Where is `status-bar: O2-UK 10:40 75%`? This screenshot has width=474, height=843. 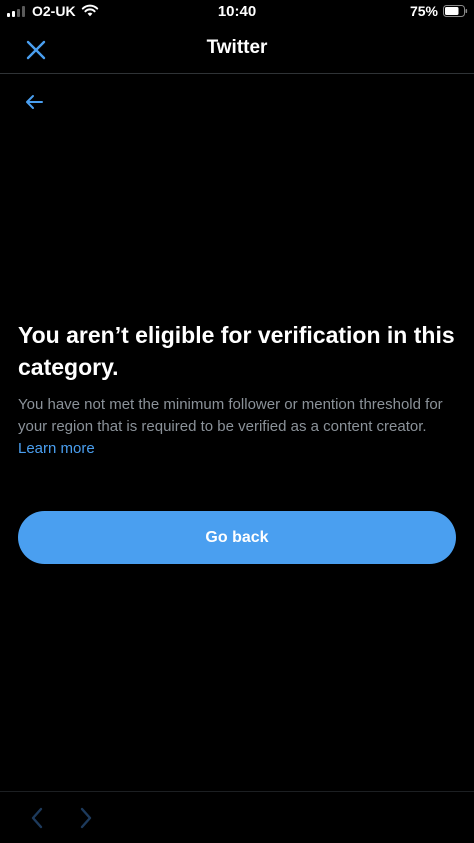
status-bar: O2-UK 10:40 75% is located at coordinates (237, 12).